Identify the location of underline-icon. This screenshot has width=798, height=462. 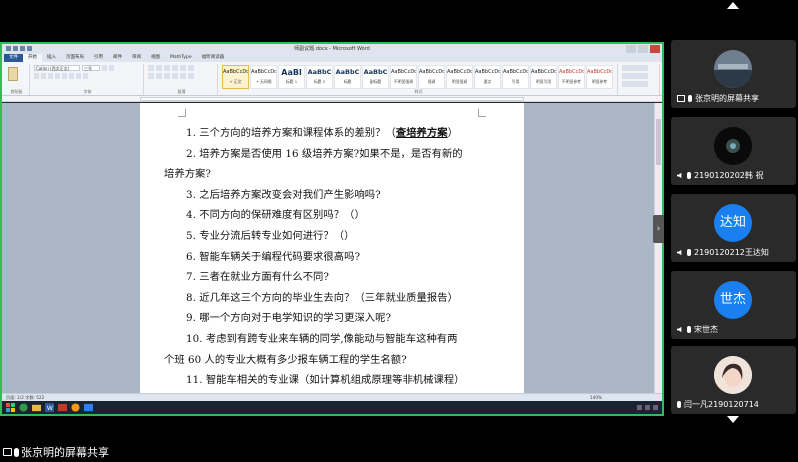
(50, 76).